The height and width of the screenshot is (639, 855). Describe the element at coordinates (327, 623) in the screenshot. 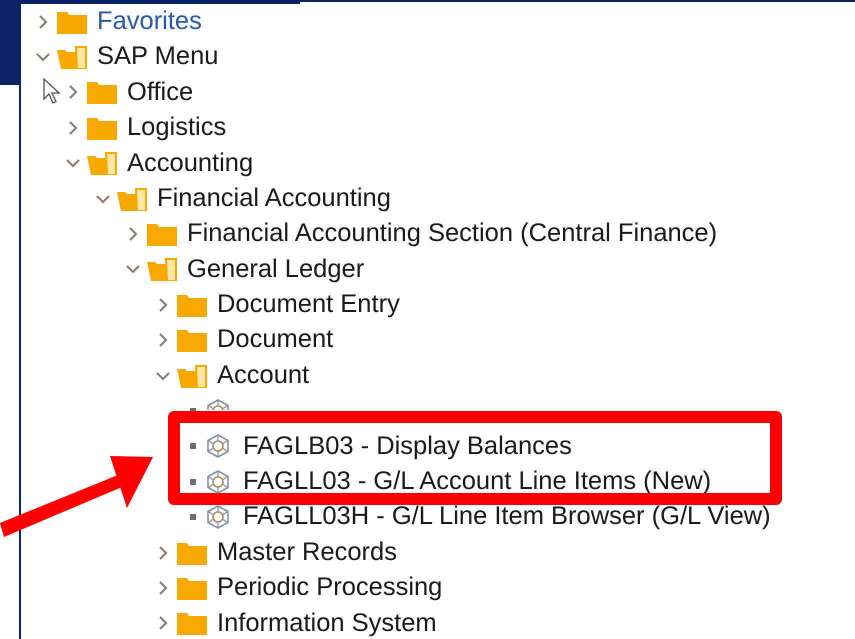

I see `menu-item: Information System` at that location.